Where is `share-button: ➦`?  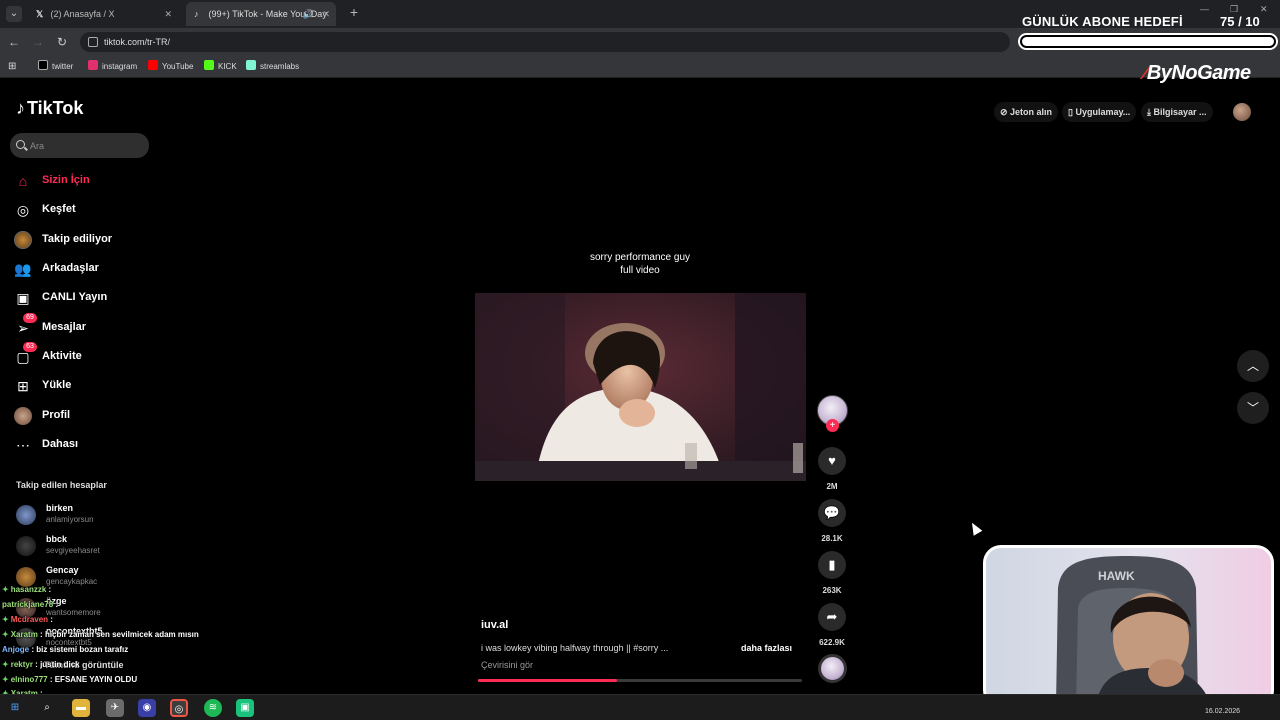 share-button: ➦ is located at coordinates (832, 617).